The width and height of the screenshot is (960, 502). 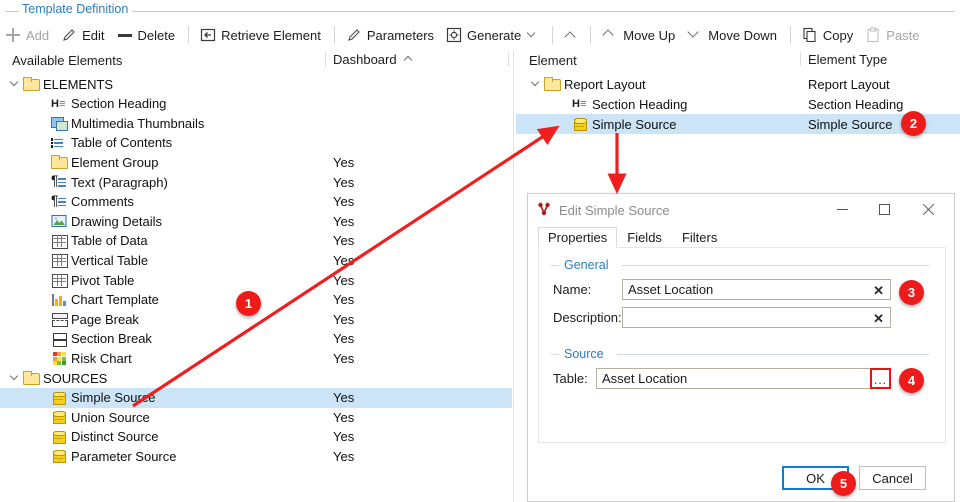 I want to click on drawing-icon, so click(x=59, y=221).